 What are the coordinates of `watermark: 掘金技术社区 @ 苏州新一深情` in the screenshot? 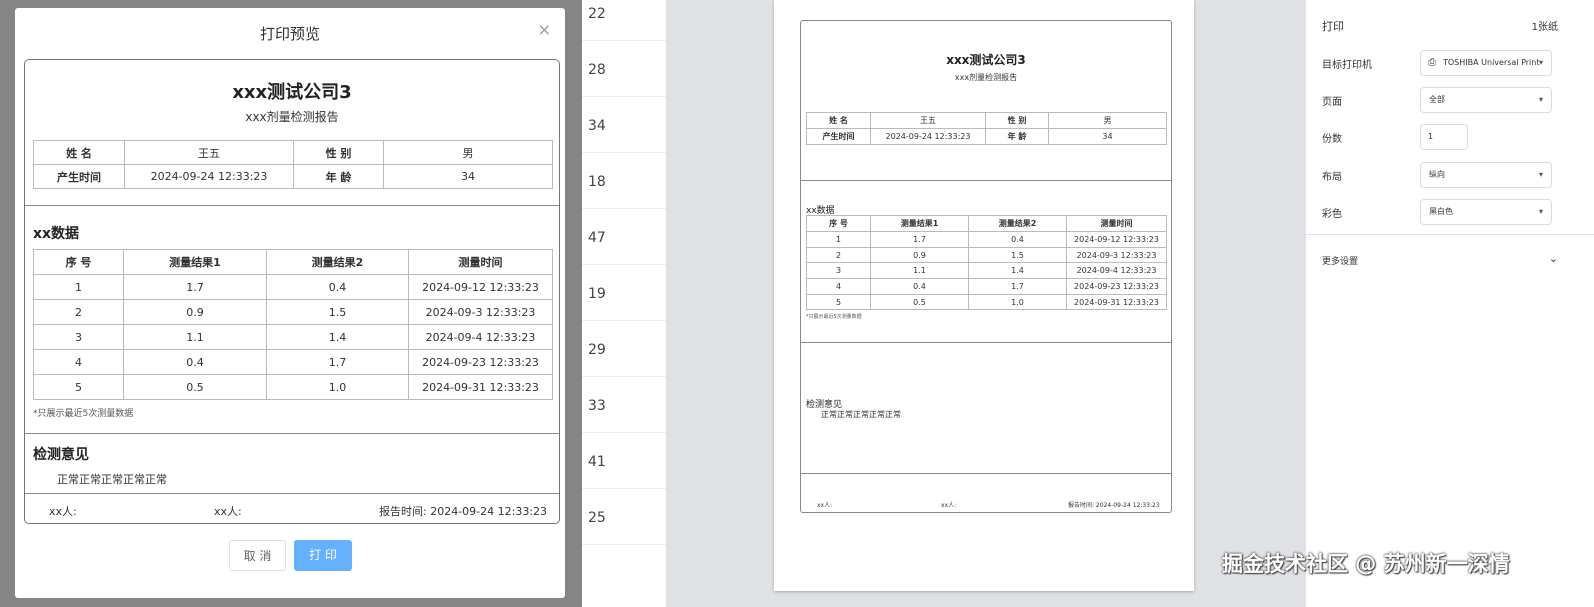 It's located at (1366, 564).